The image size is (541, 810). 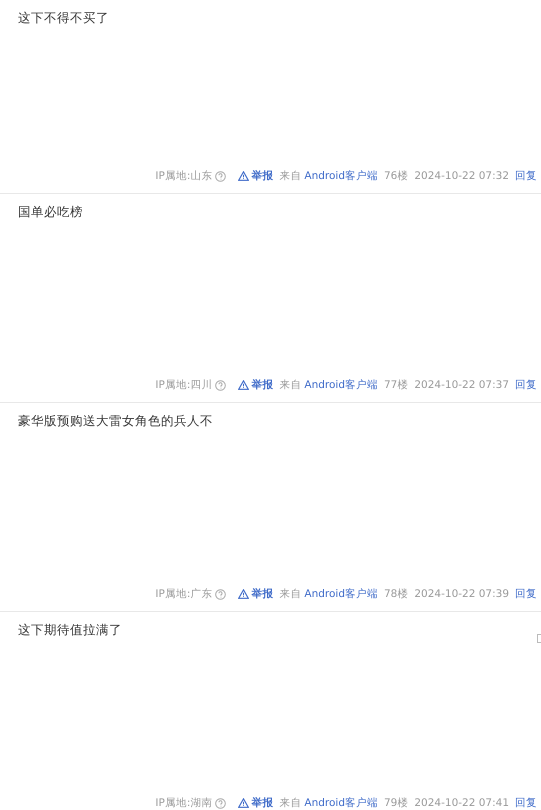 I want to click on floor-number: 78楼, so click(x=396, y=594).